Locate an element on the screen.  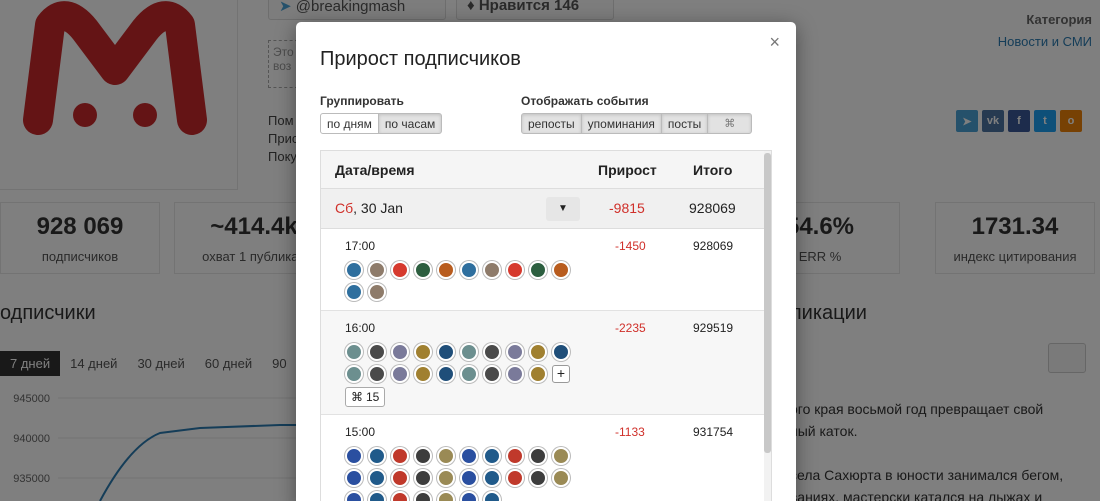
hour-row: 15:00 -1133 931754 is located at coordinates (546, 458).